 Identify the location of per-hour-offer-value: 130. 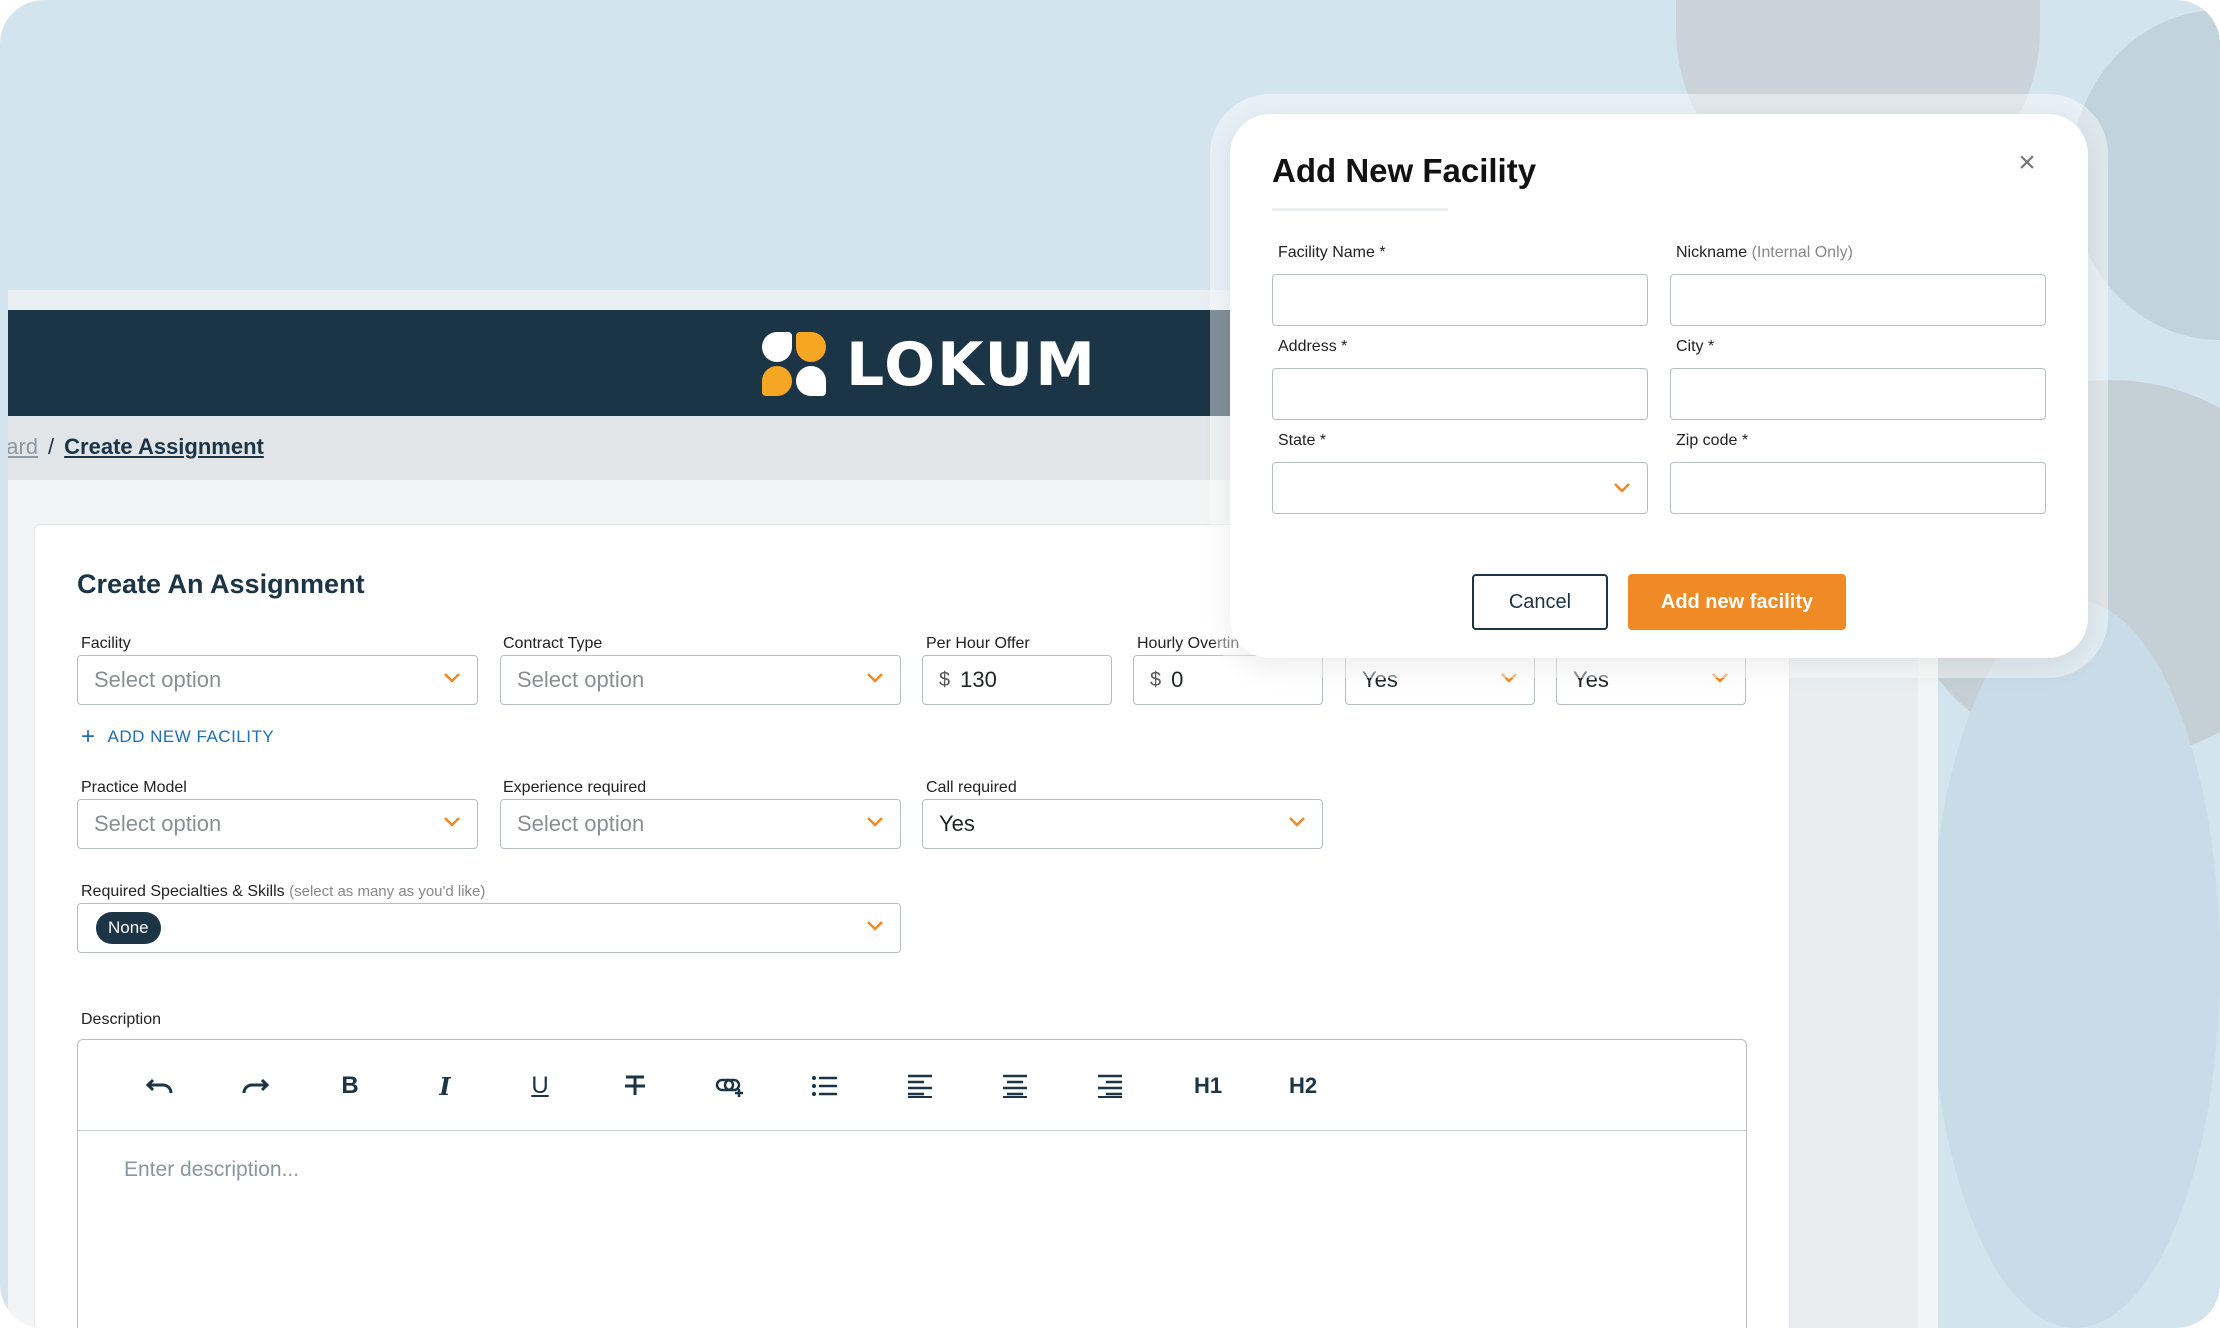
(978, 679).